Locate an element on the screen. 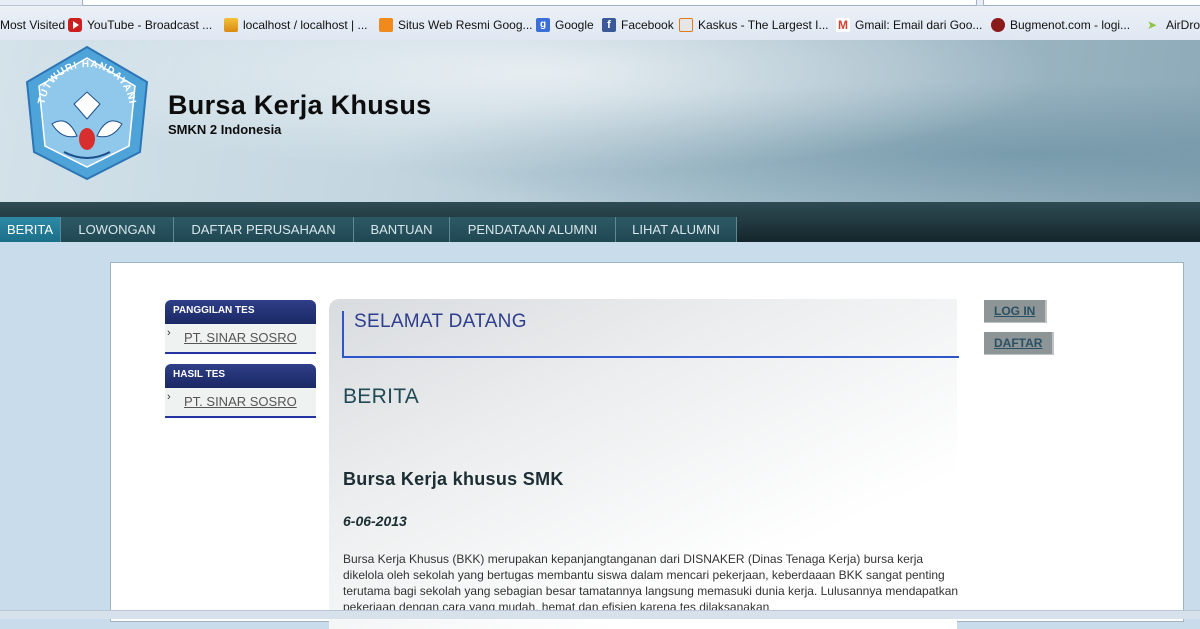 The height and width of the screenshot is (629, 1200). nav-tab-lihat-alumni: LIHAT ALUMNI is located at coordinates (676, 229).